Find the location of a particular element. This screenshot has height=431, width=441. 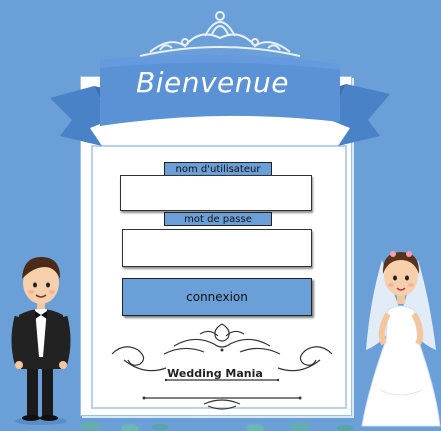

page-title: Bienvenue is located at coordinates (212, 82).